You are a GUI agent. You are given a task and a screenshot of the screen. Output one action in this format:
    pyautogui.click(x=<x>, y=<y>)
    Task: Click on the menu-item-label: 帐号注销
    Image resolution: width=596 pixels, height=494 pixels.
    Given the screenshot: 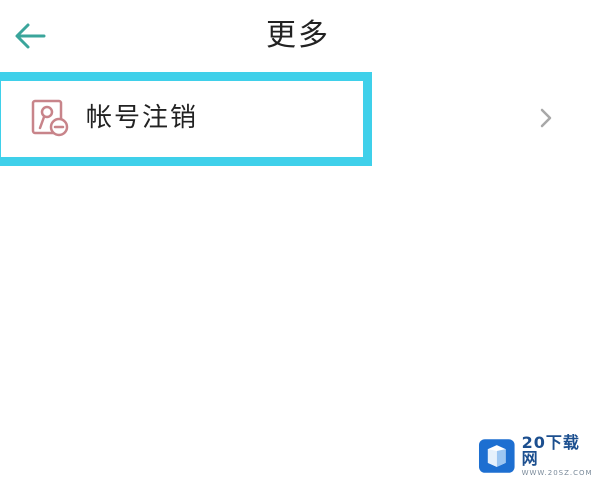 What is the action you would take?
    pyautogui.click(x=142, y=118)
    